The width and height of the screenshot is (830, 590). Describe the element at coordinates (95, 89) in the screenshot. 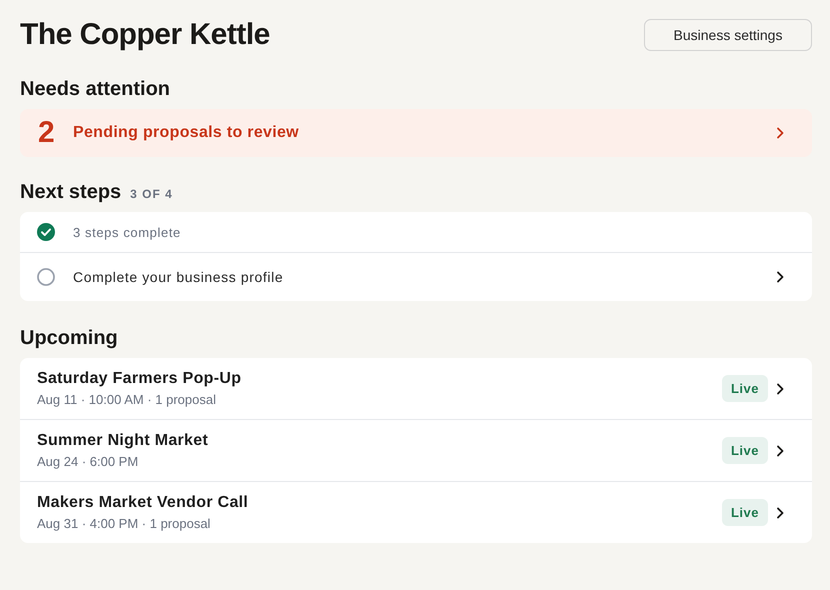

I see `section-heading: Needs attention` at that location.